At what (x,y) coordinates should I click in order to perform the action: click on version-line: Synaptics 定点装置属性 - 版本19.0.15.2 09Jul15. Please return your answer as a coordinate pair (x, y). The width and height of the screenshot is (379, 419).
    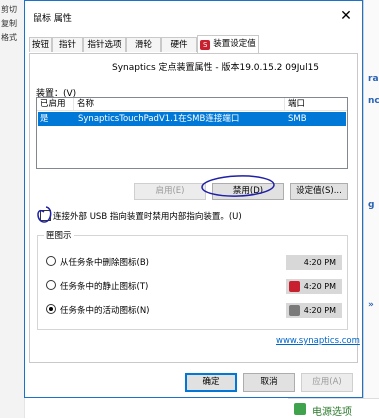
    Looking at the image, I should click on (216, 68).